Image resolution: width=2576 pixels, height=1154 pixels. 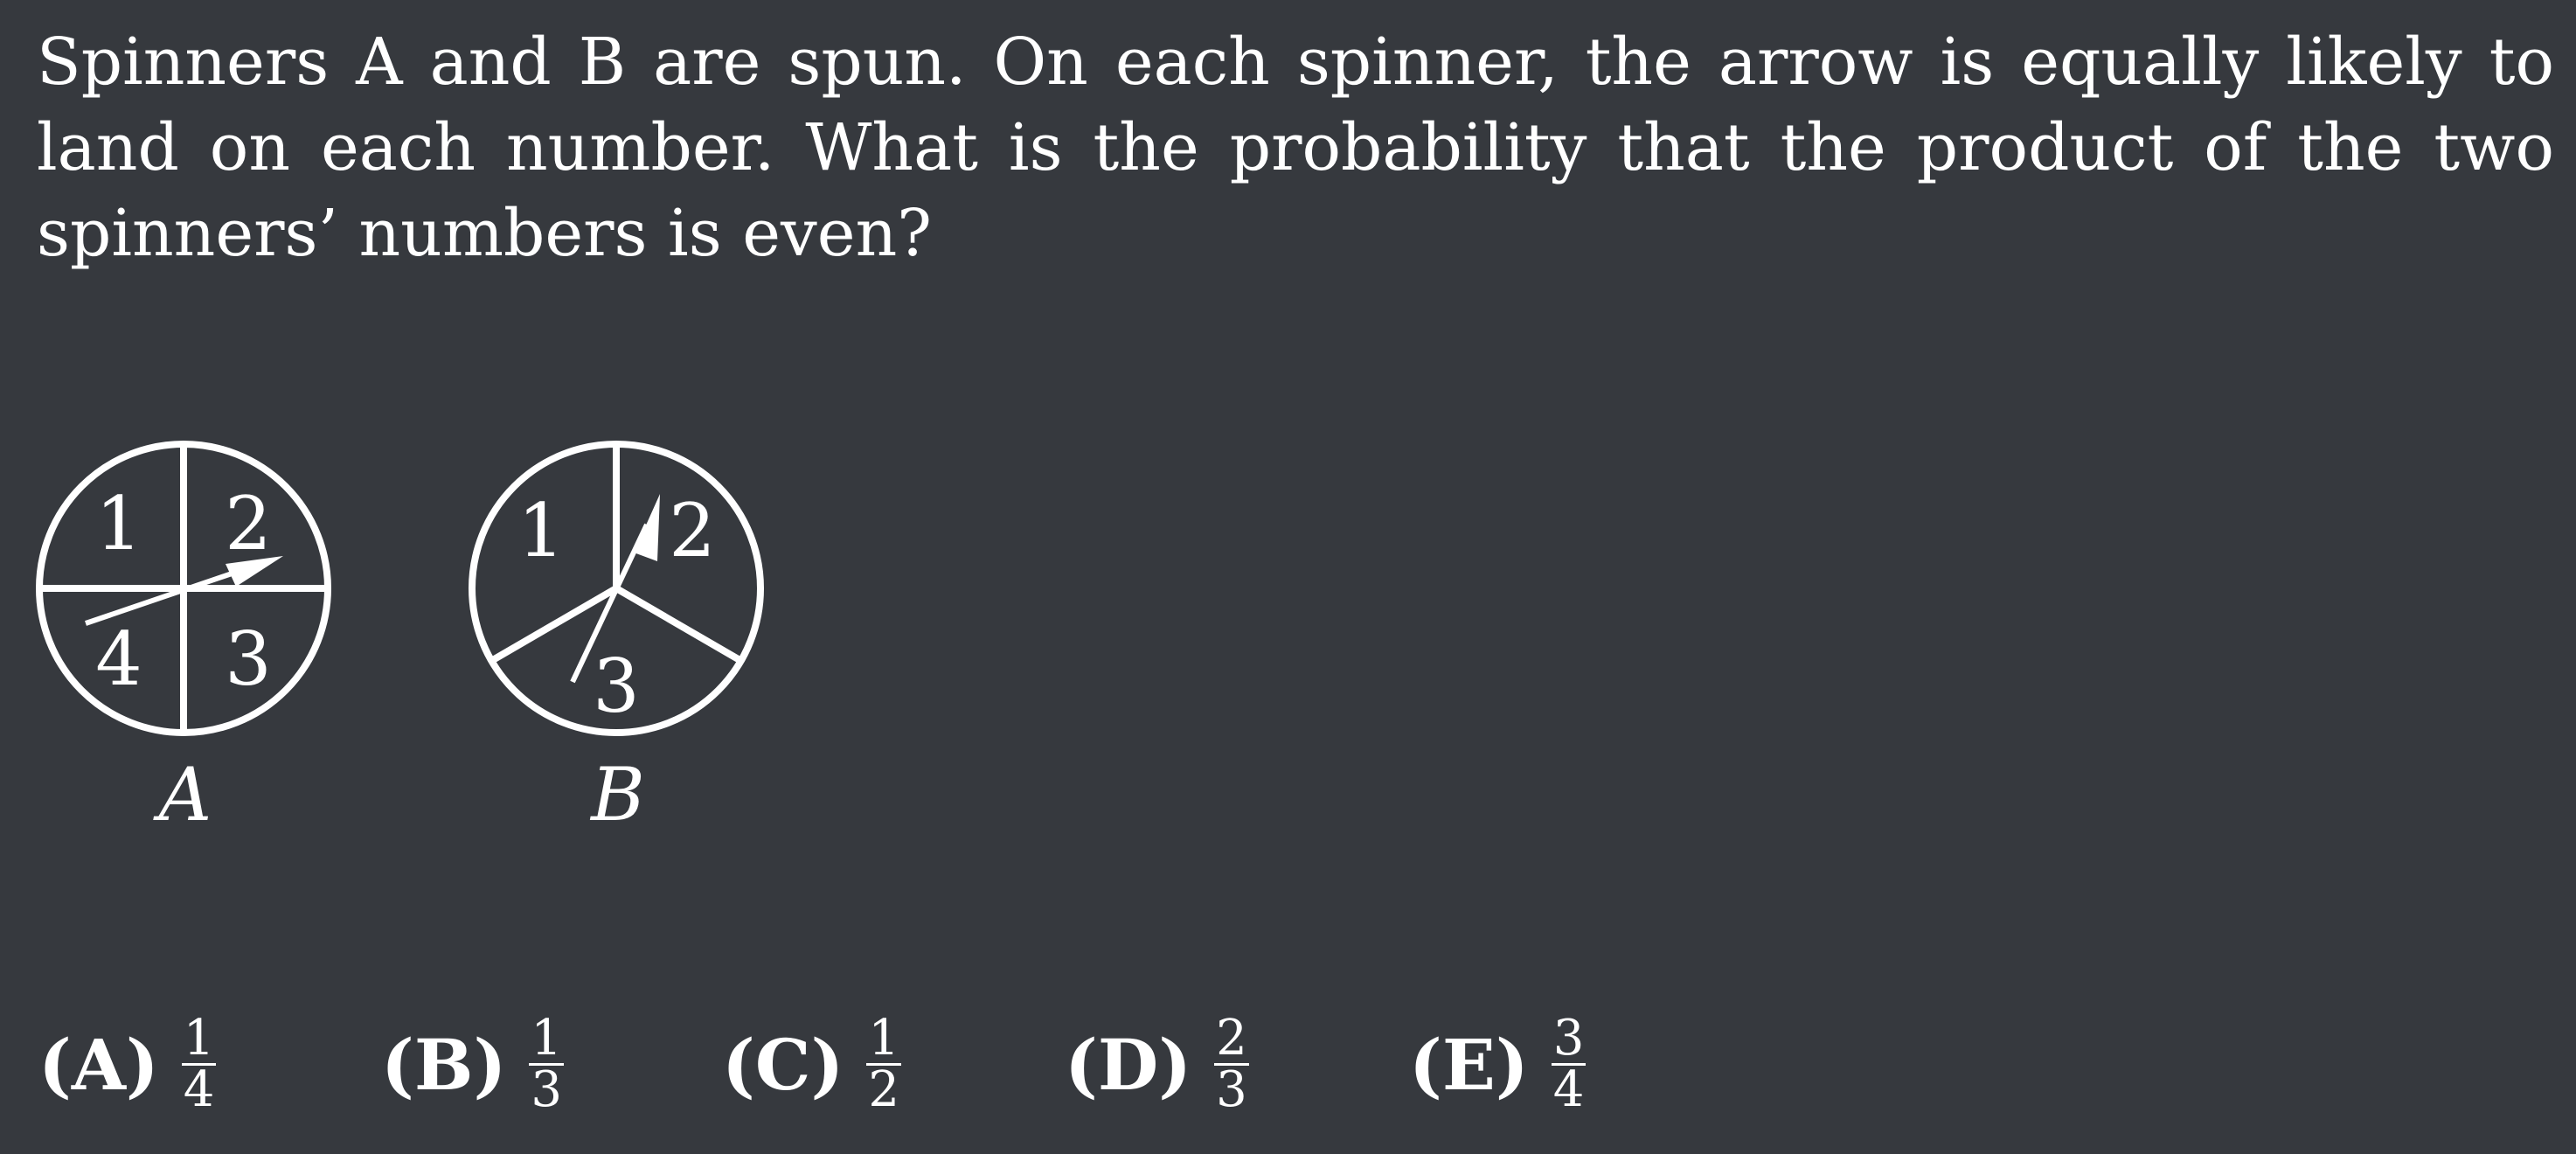 What do you see at coordinates (119, 524) in the screenshot?
I see `spinner-a-section-1: 1` at bounding box center [119, 524].